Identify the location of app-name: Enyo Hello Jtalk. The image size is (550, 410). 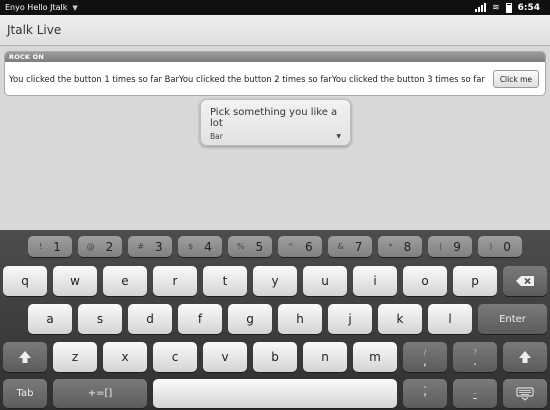
(36, 7).